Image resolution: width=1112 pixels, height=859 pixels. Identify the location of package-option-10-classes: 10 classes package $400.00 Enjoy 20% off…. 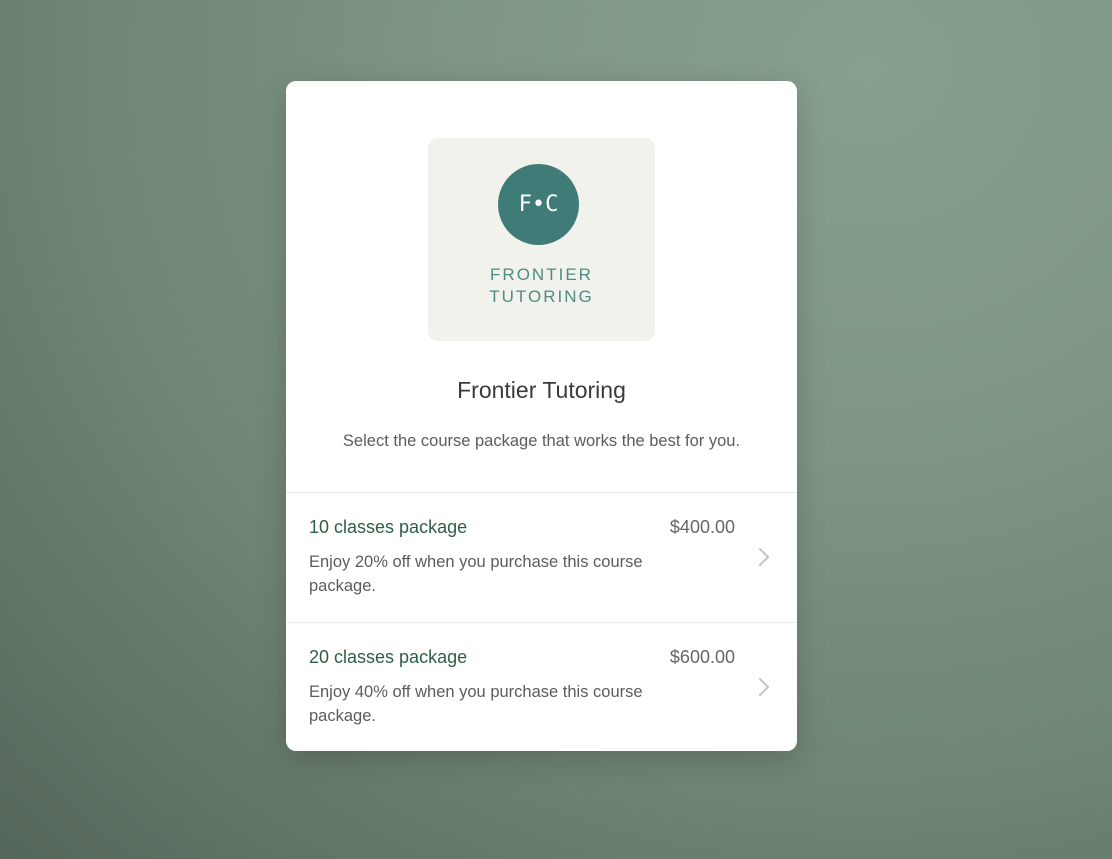
(541, 557).